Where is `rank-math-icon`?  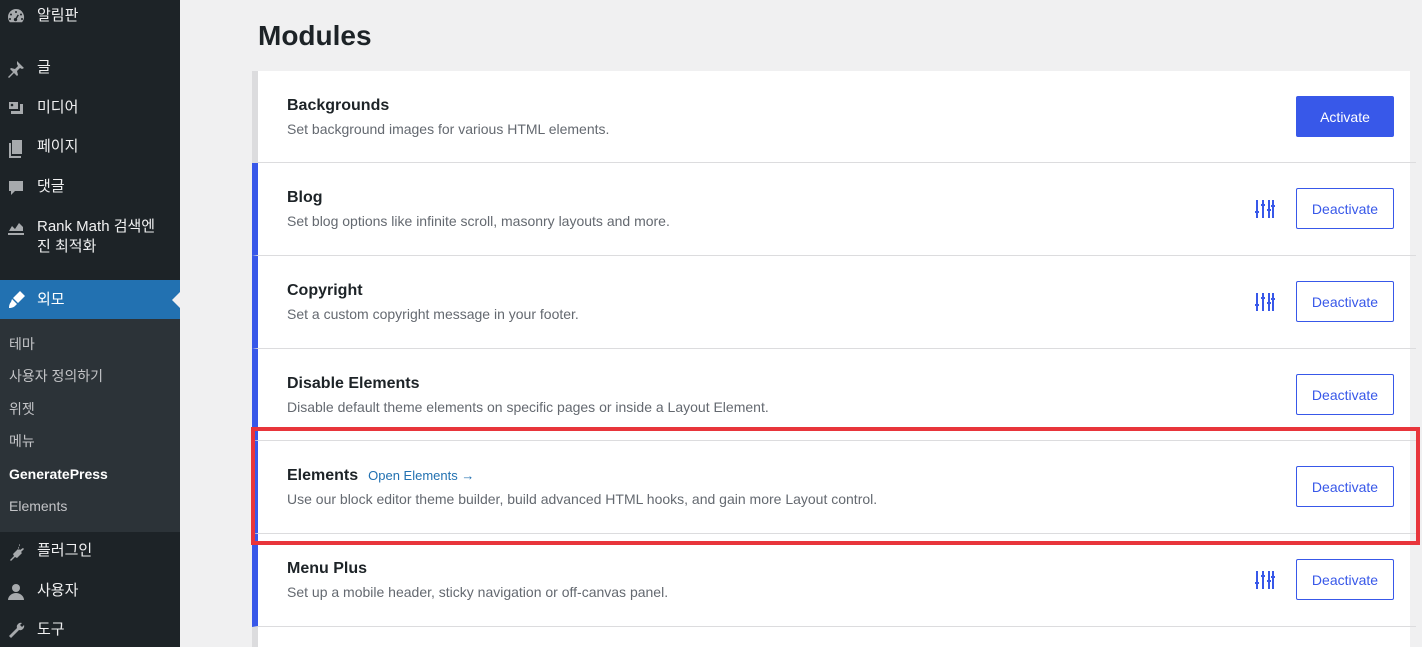 rank-math-icon is located at coordinates (16, 228).